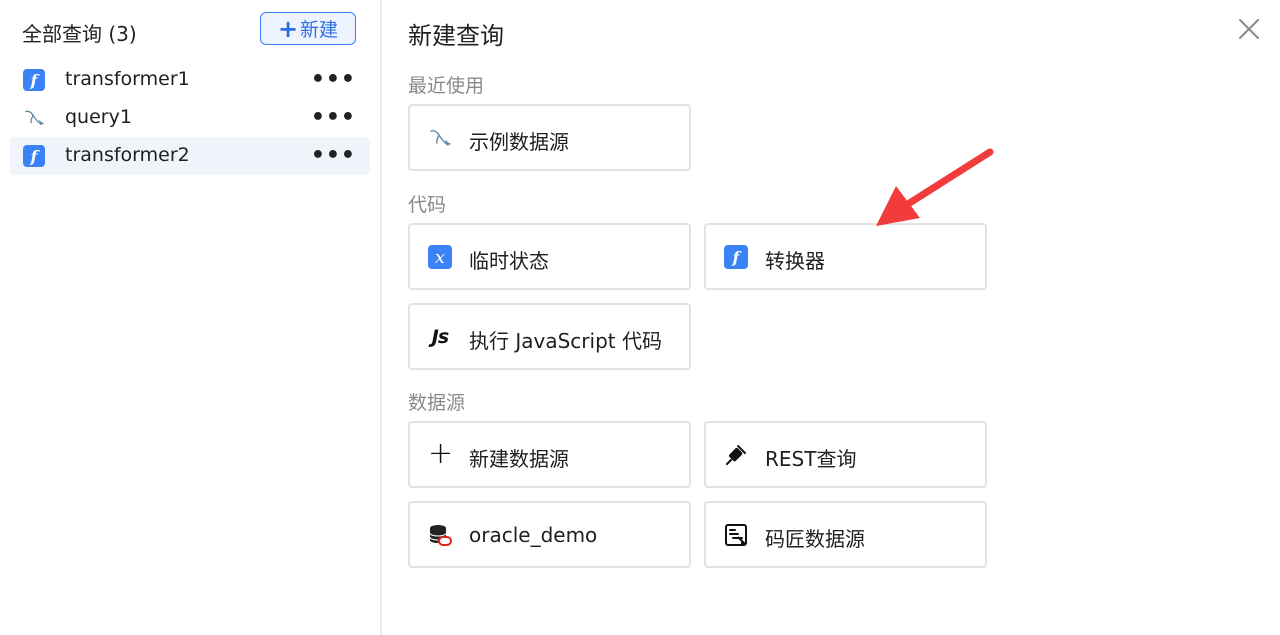  I want to click on card-rest-query: REST查询, so click(845, 454).